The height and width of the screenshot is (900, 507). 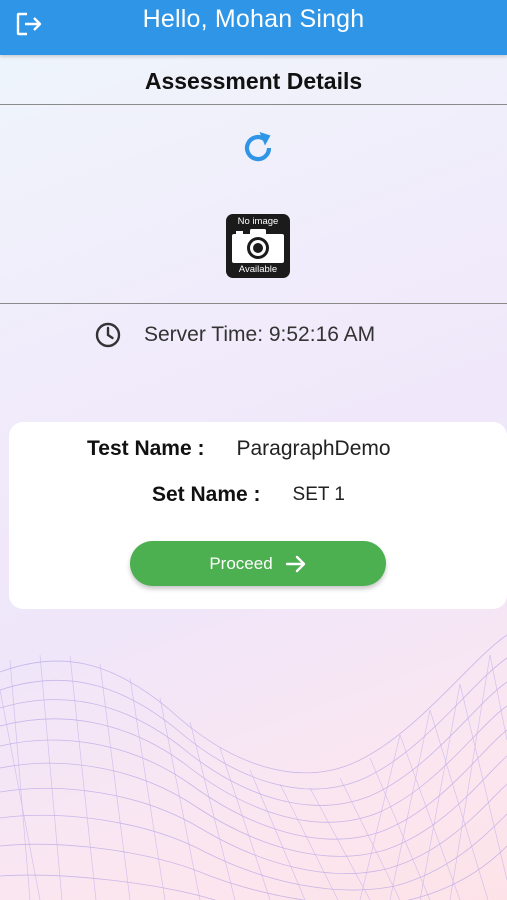 What do you see at coordinates (258, 269) in the screenshot?
I see `available-text: Available` at bounding box center [258, 269].